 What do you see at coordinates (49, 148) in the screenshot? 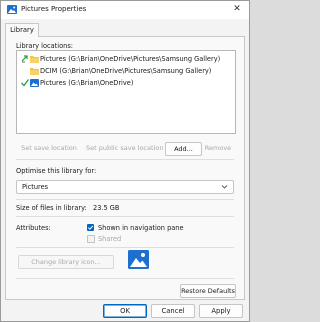
I see `set-save-location-button: Set save location` at bounding box center [49, 148].